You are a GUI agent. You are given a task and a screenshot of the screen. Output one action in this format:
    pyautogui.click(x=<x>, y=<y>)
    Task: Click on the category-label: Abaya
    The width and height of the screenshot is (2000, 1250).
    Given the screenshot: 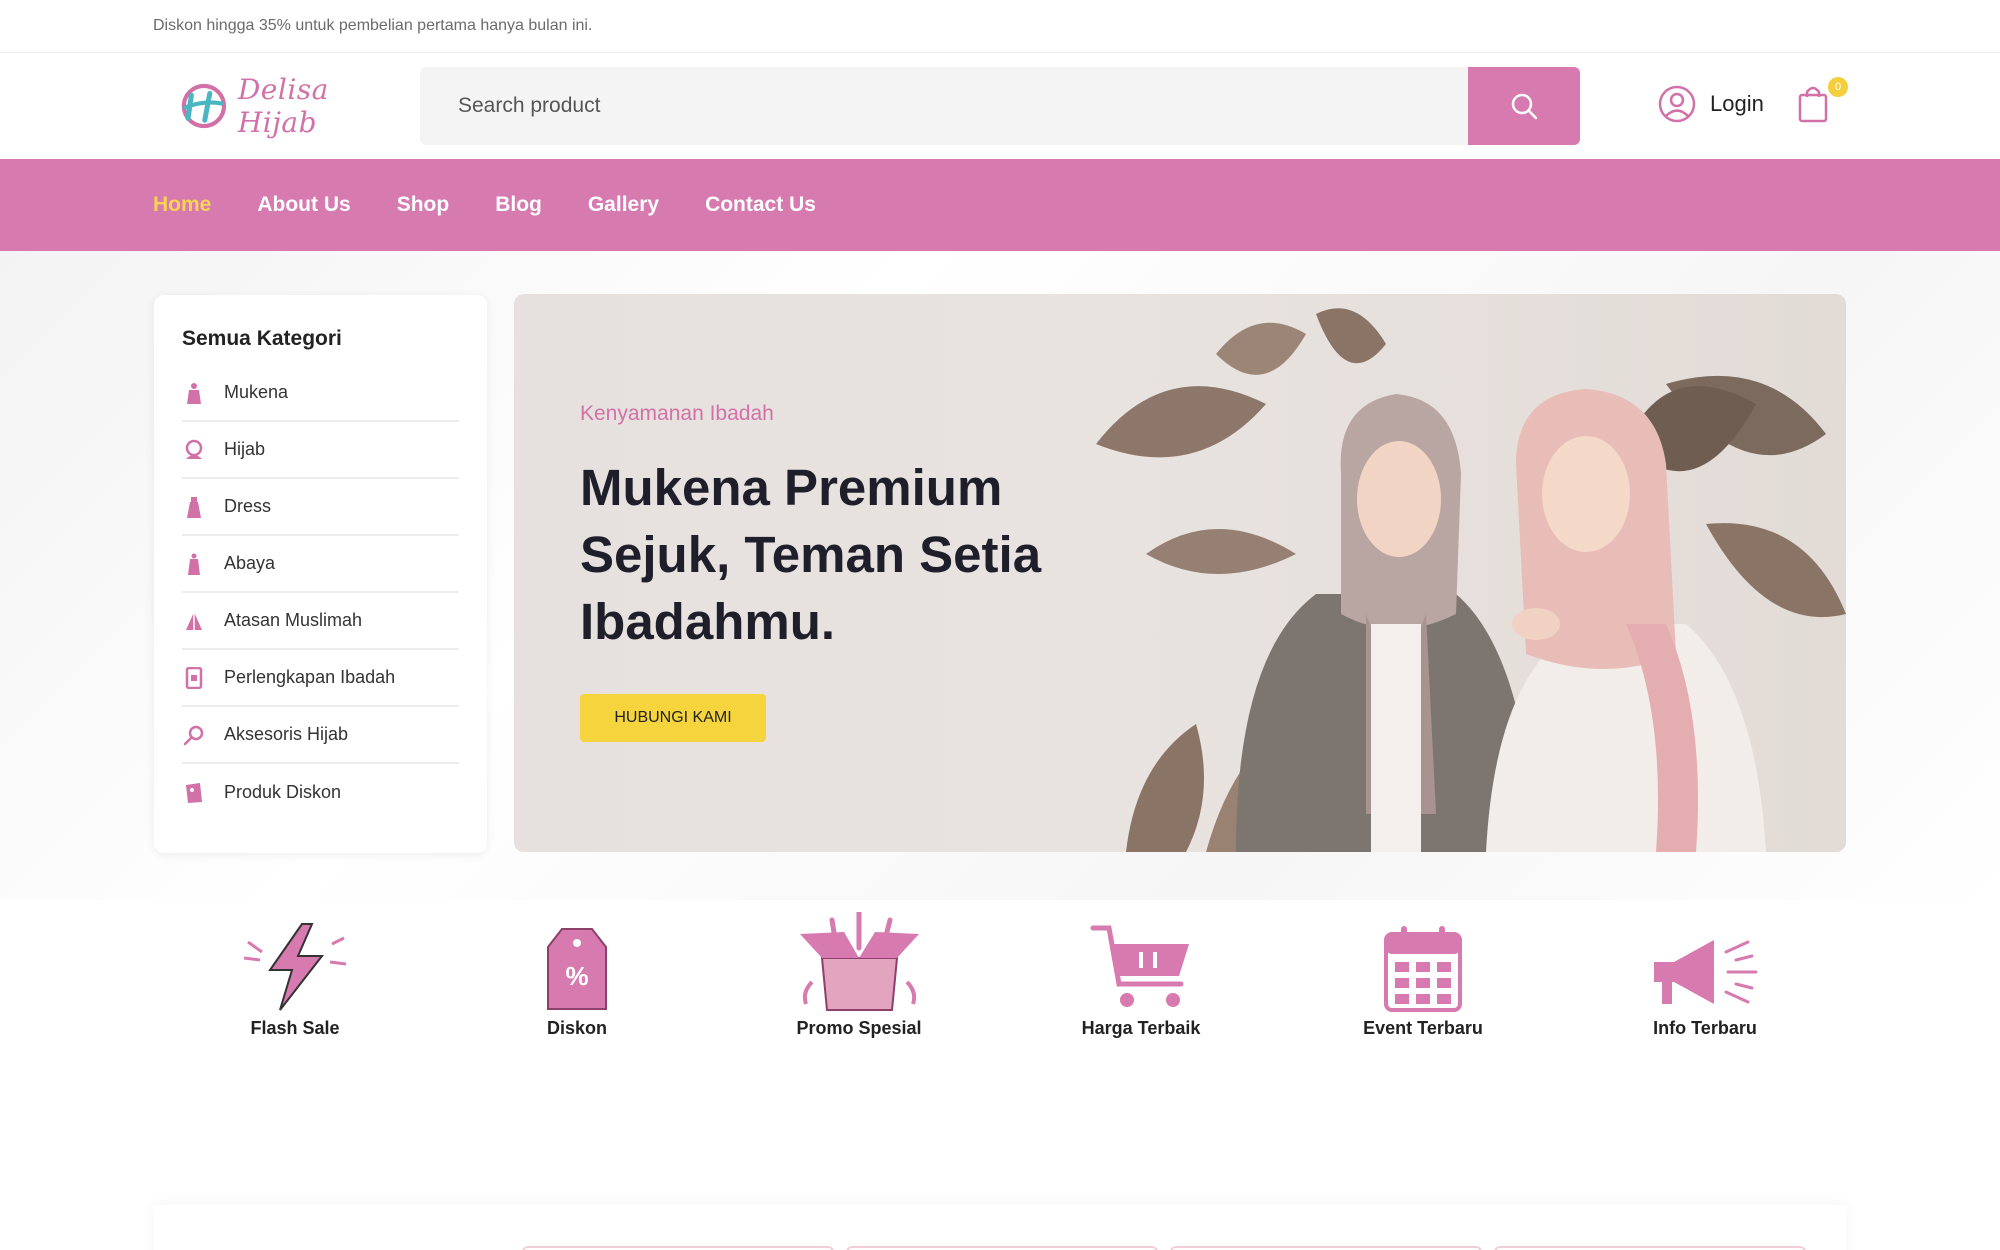 What is the action you would take?
    pyautogui.click(x=250, y=563)
    